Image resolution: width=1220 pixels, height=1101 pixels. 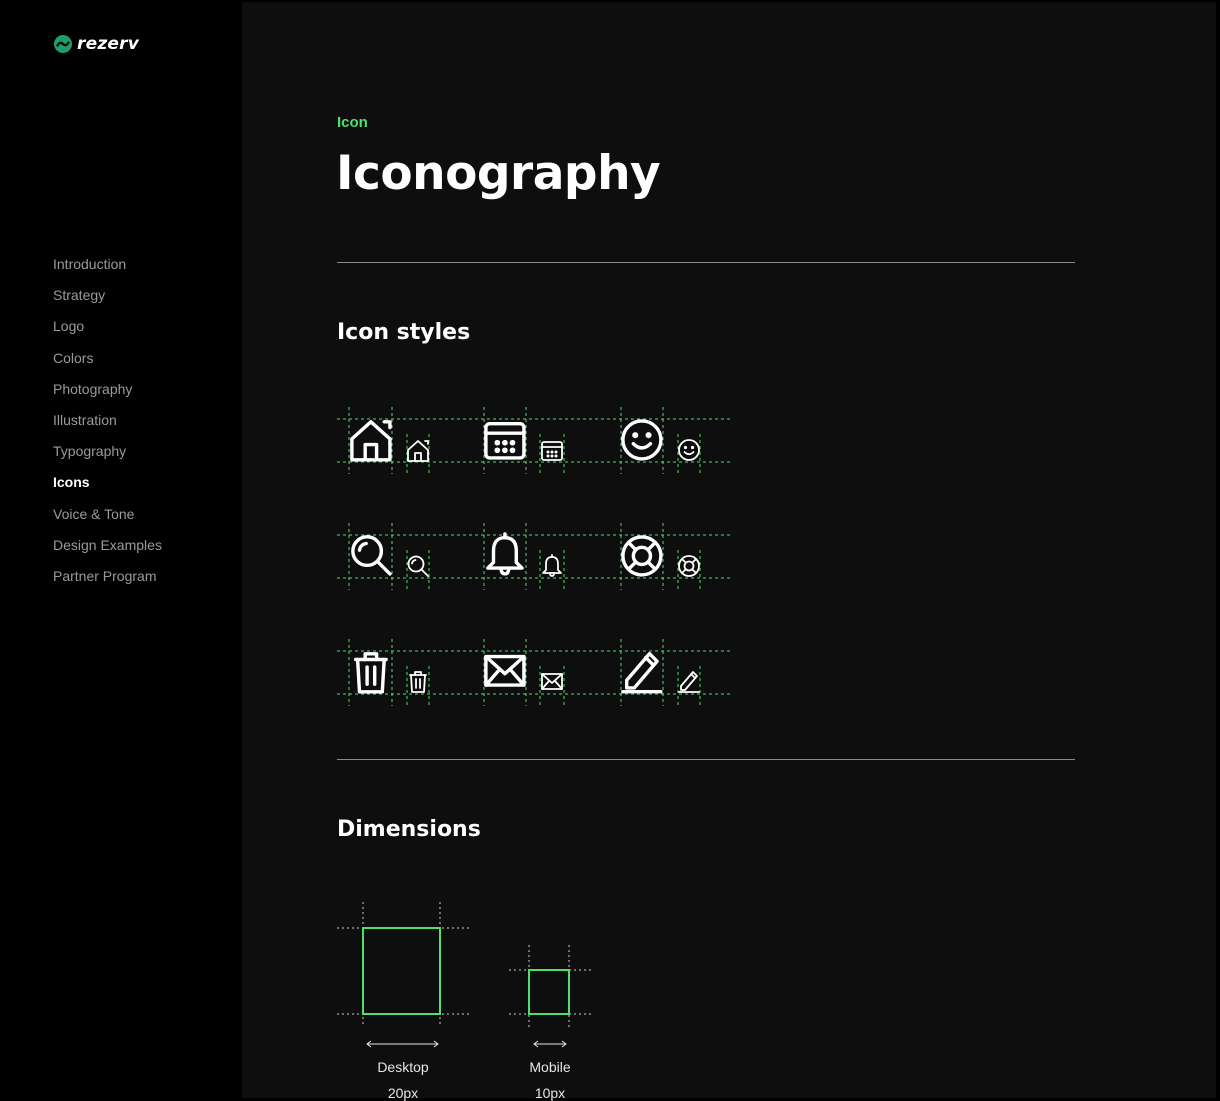 I want to click on nav-item-voice-tone: Voice & Tone, so click(x=107, y=520).